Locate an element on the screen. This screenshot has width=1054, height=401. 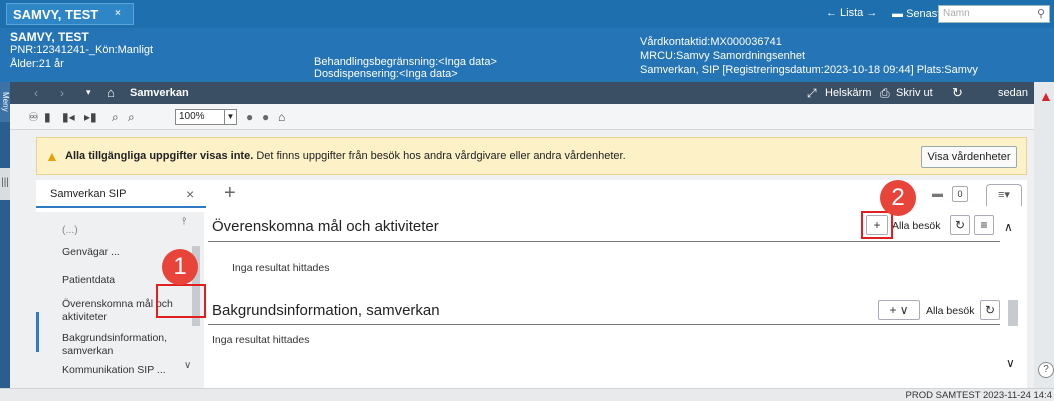
print-icon: ⎙ is located at coordinates (885, 93).